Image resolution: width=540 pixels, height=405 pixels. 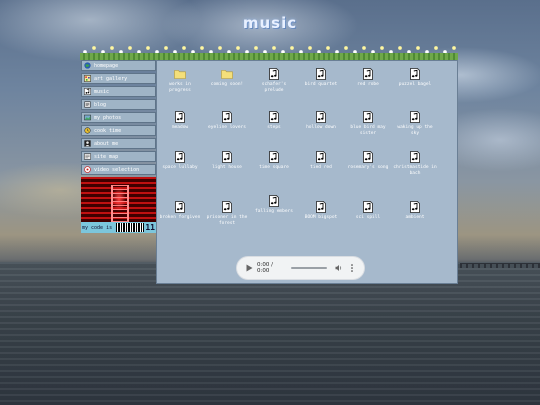 What do you see at coordinates (270, 23) in the screenshot?
I see `page-title: music` at bounding box center [270, 23].